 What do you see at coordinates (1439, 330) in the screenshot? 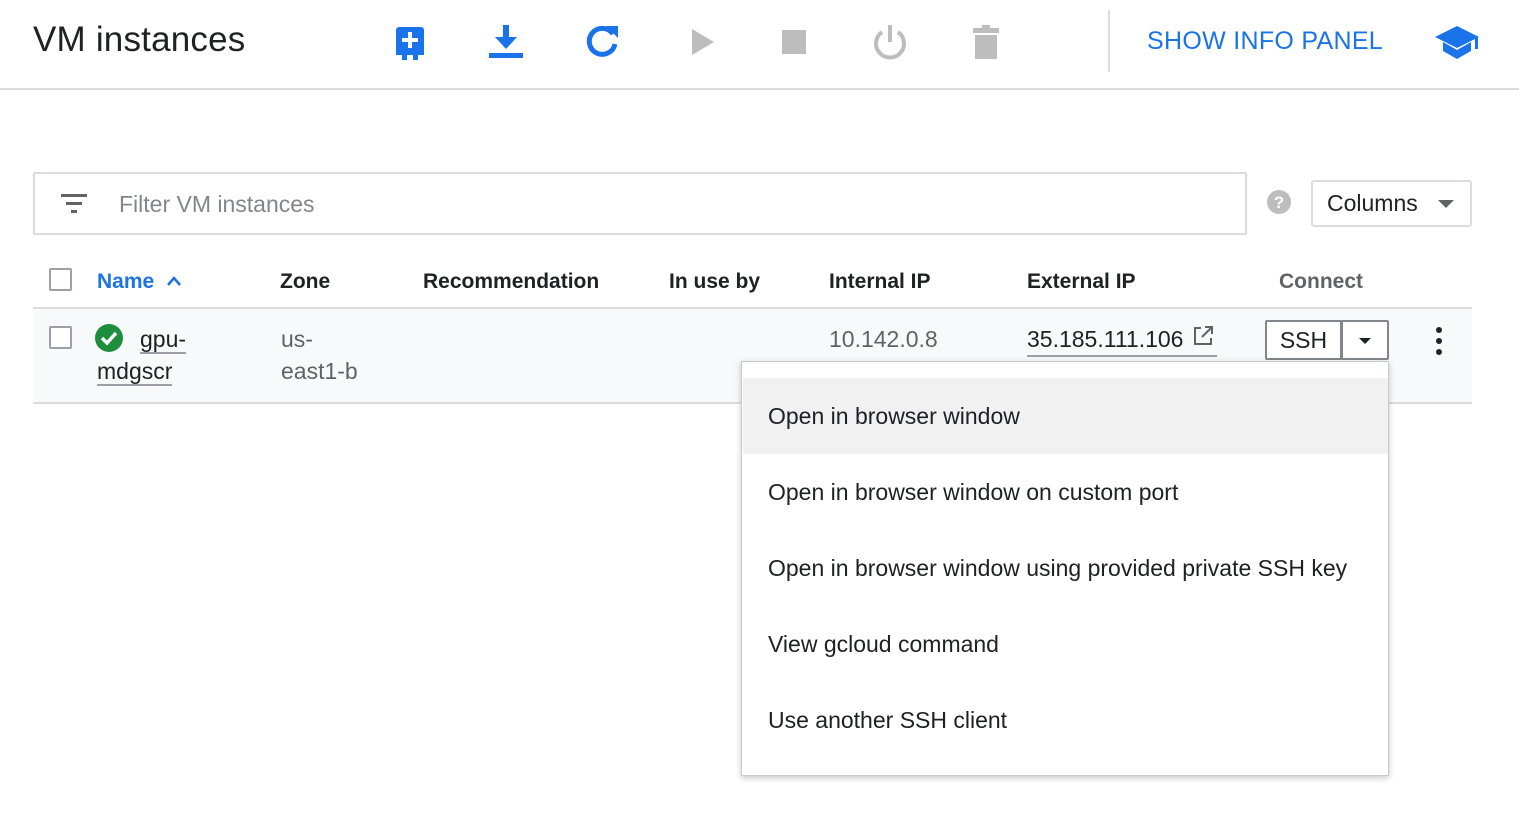
I see `more-vert-icon` at bounding box center [1439, 330].